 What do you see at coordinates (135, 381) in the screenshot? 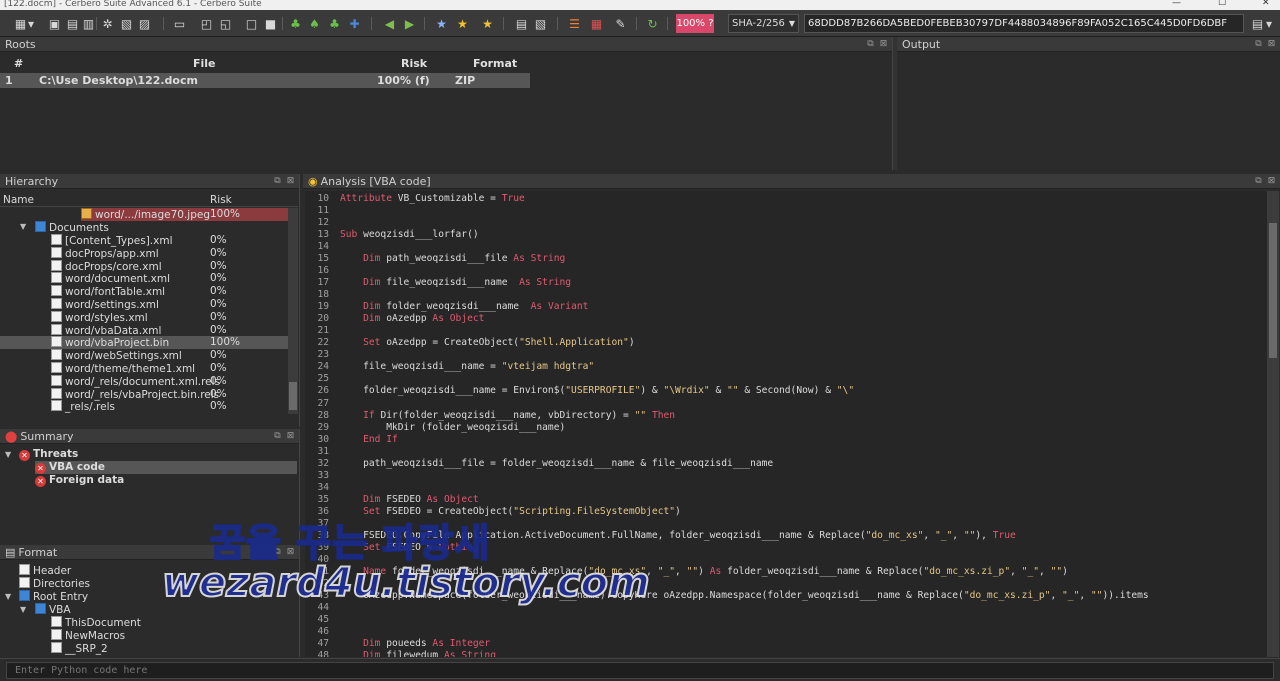
I see `tree-item-file: word/_rels/document.xml.rels` at bounding box center [135, 381].